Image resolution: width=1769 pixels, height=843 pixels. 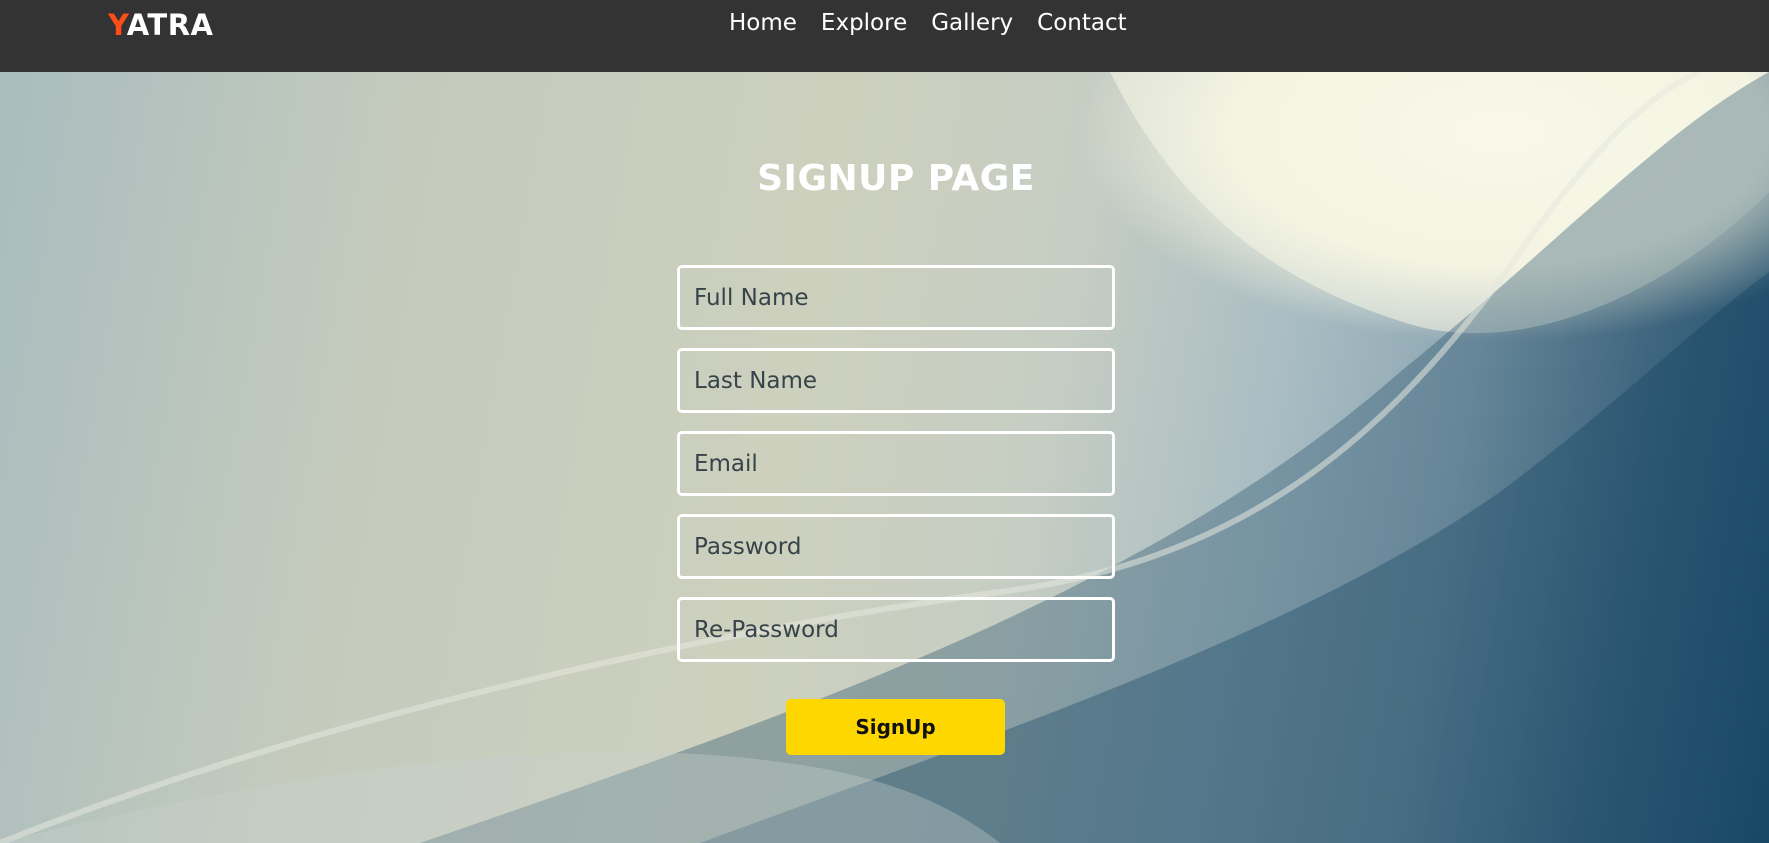 What do you see at coordinates (896, 297) in the screenshot?
I see `full-name-field` at bounding box center [896, 297].